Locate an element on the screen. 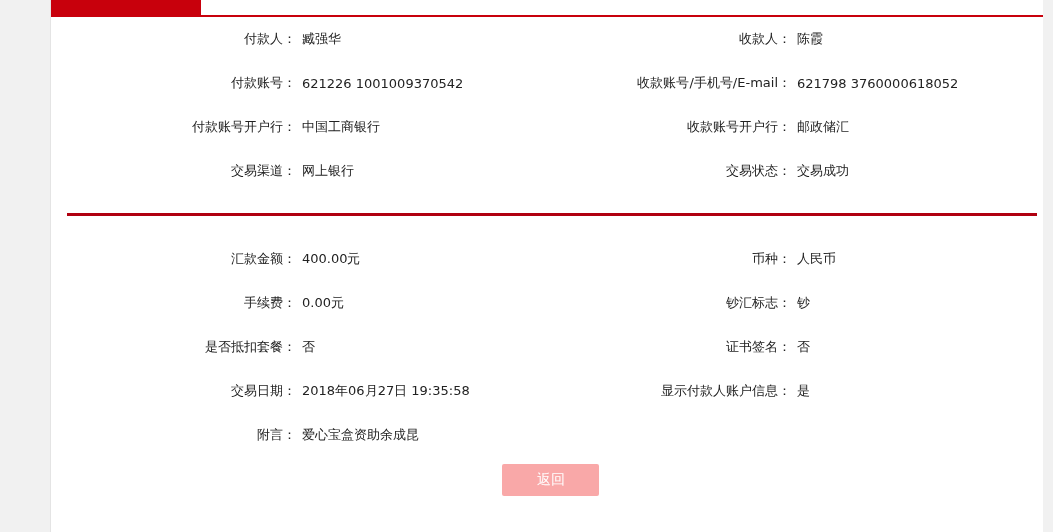 This screenshot has height=532, width=1053. field-value: 是 is located at coordinates (803, 391).